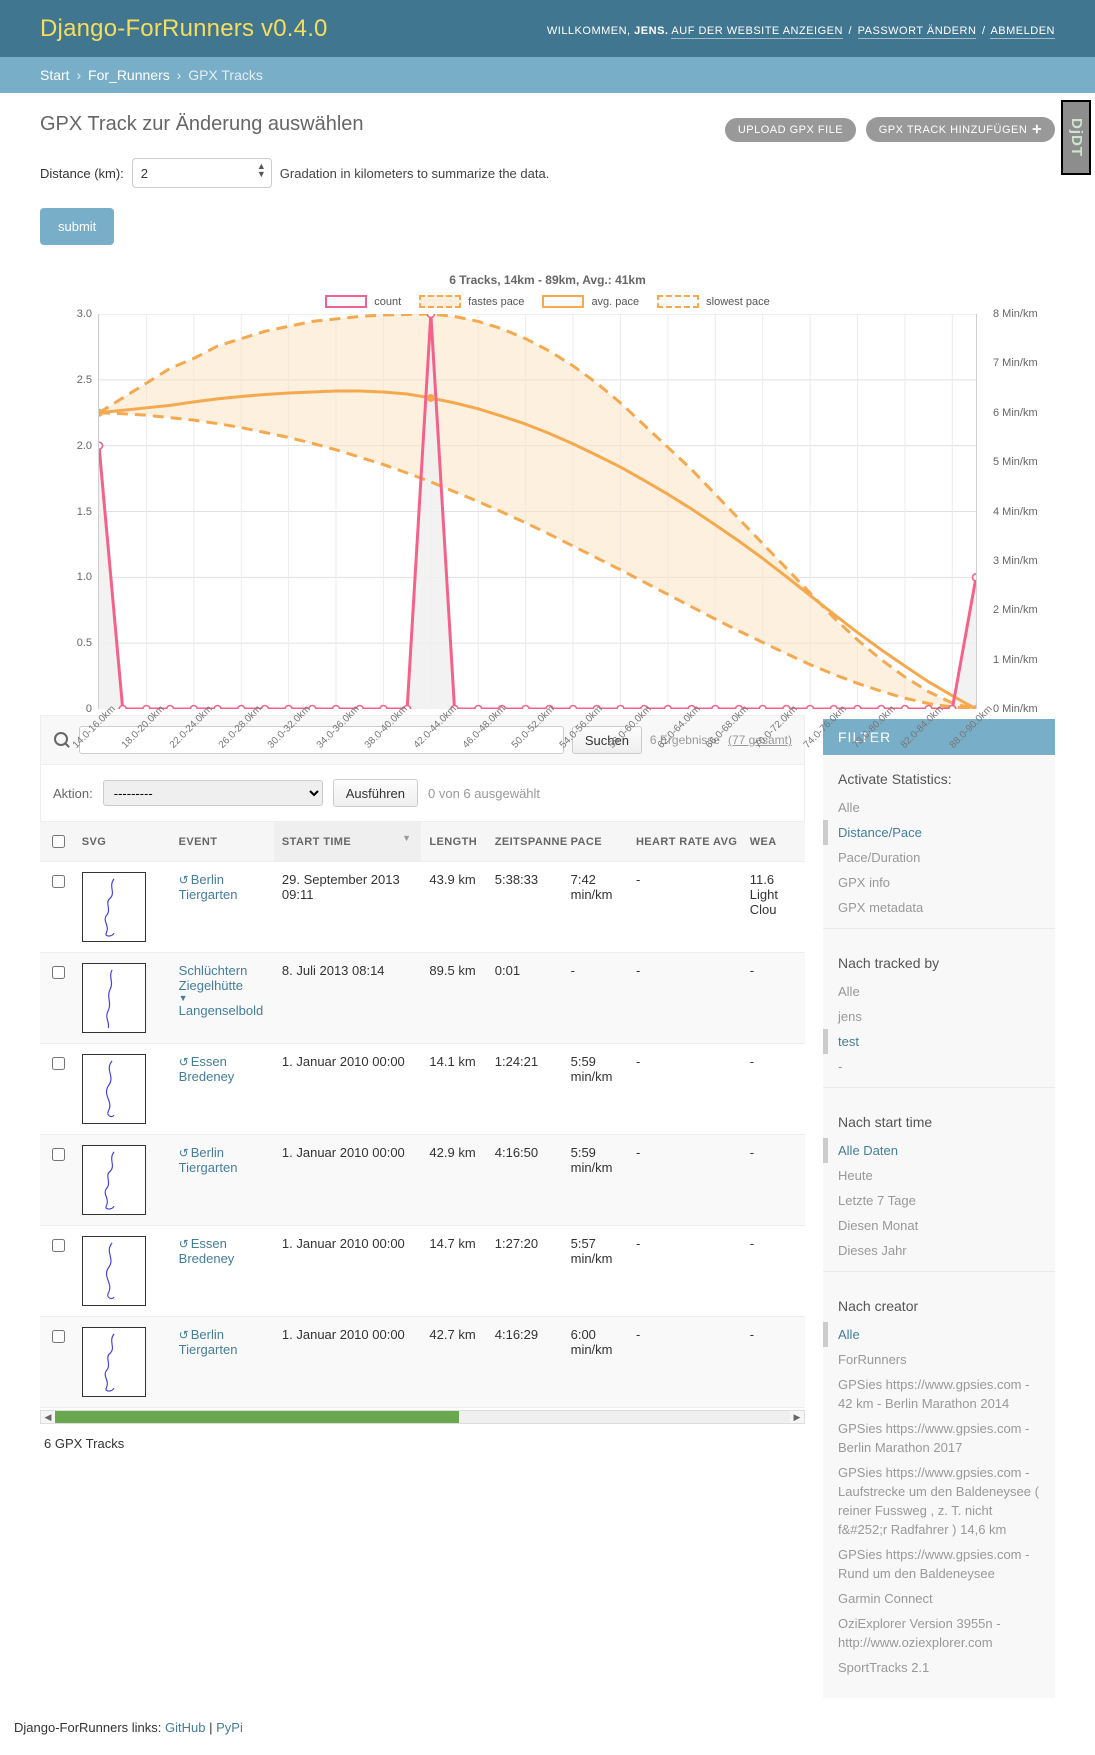 The width and height of the screenshot is (1095, 1755). Describe the element at coordinates (757, 31) in the screenshot. I see `view-site-link: AUF DER WEBSITE ANZEIGEN` at that location.